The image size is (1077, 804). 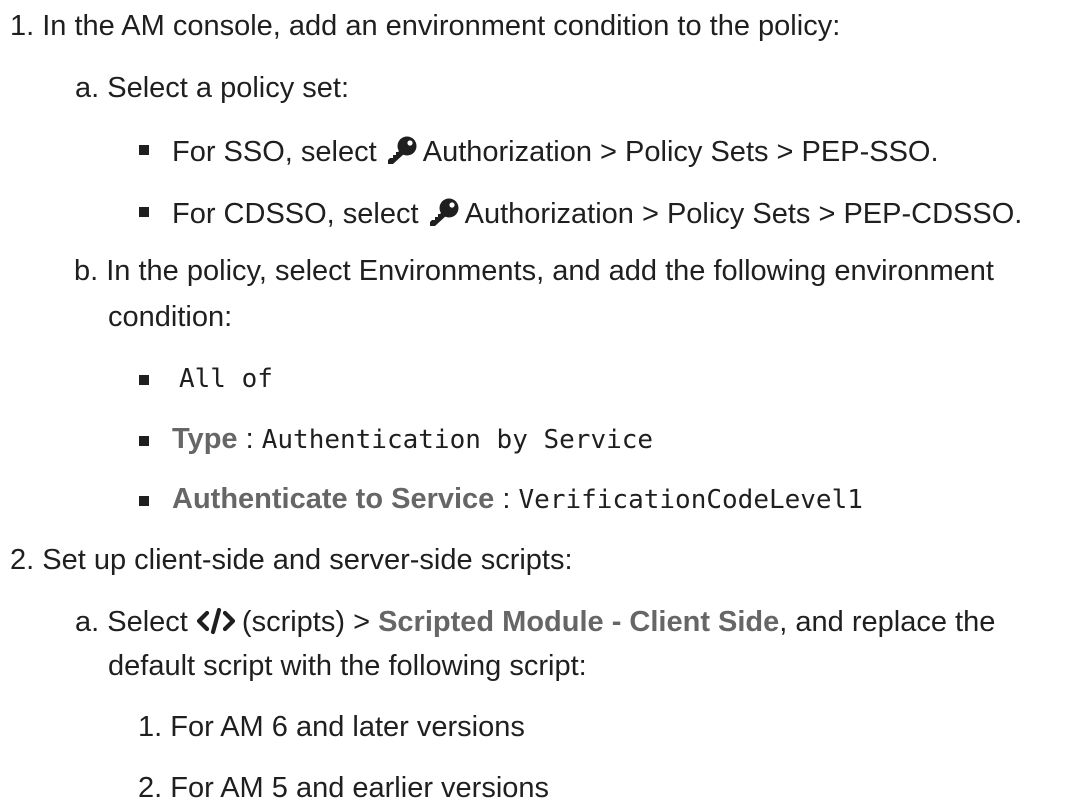 What do you see at coordinates (87, 88) in the screenshot?
I see `step-1a-letter: a.` at bounding box center [87, 88].